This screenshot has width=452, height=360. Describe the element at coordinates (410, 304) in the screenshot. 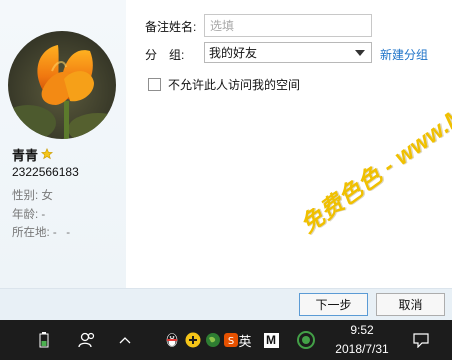

I see `cancel-button: 取消` at that location.